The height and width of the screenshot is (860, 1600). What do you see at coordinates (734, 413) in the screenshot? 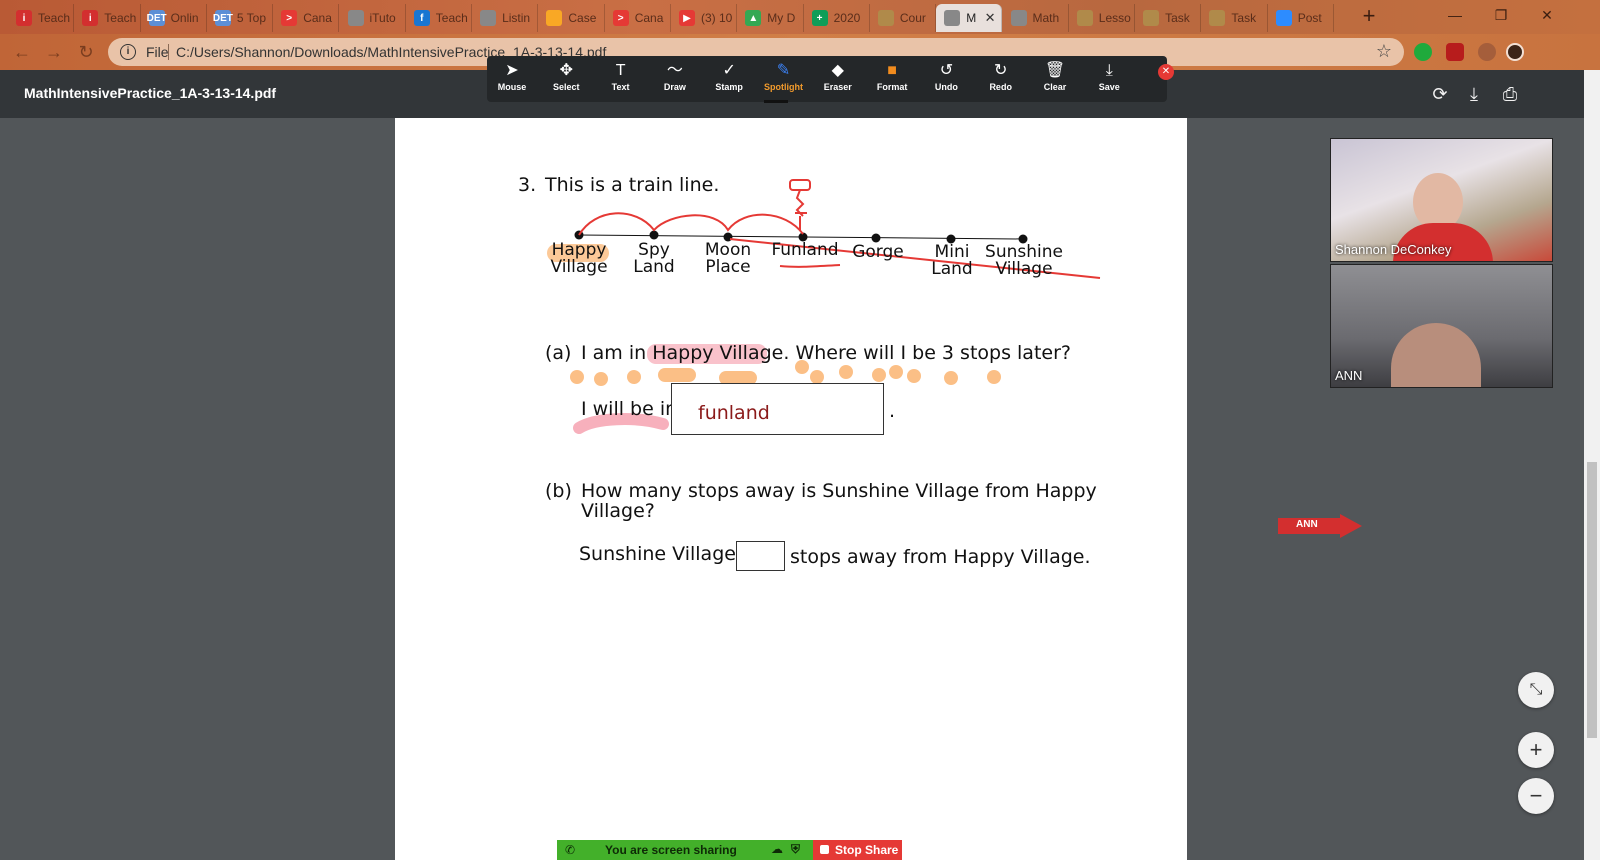
I see `part-a-answer-value: funland` at bounding box center [734, 413].